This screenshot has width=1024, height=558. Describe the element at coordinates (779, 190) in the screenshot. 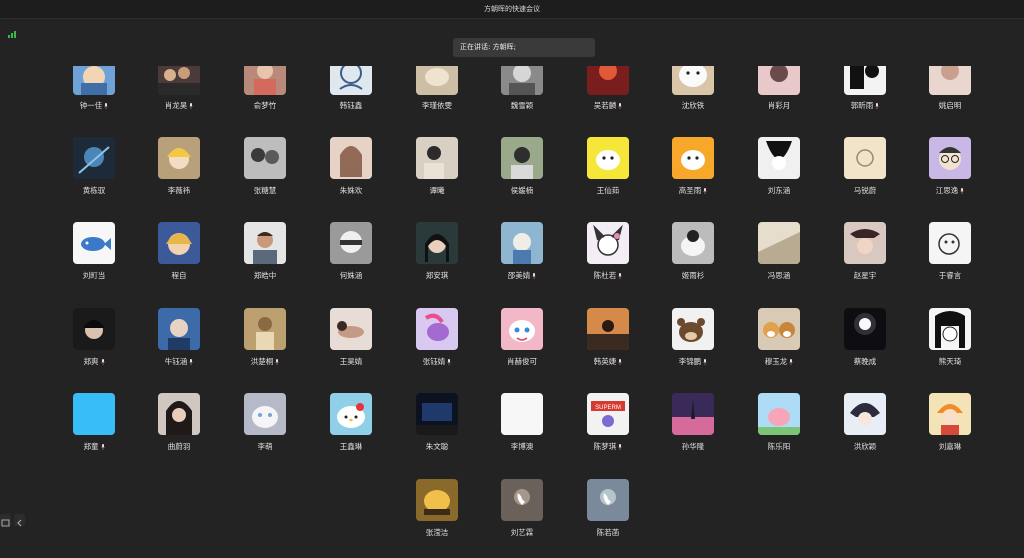

I see `participant-name: 刘东涵` at that location.